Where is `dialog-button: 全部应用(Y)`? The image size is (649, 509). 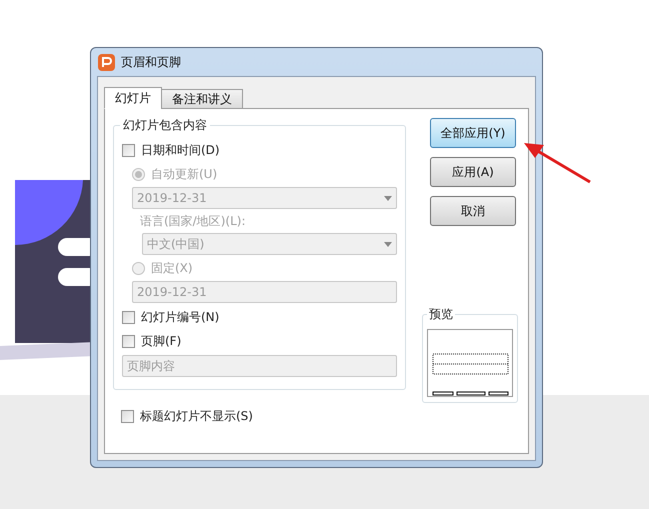 dialog-button: 全部应用(Y) is located at coordinates (473, 133).